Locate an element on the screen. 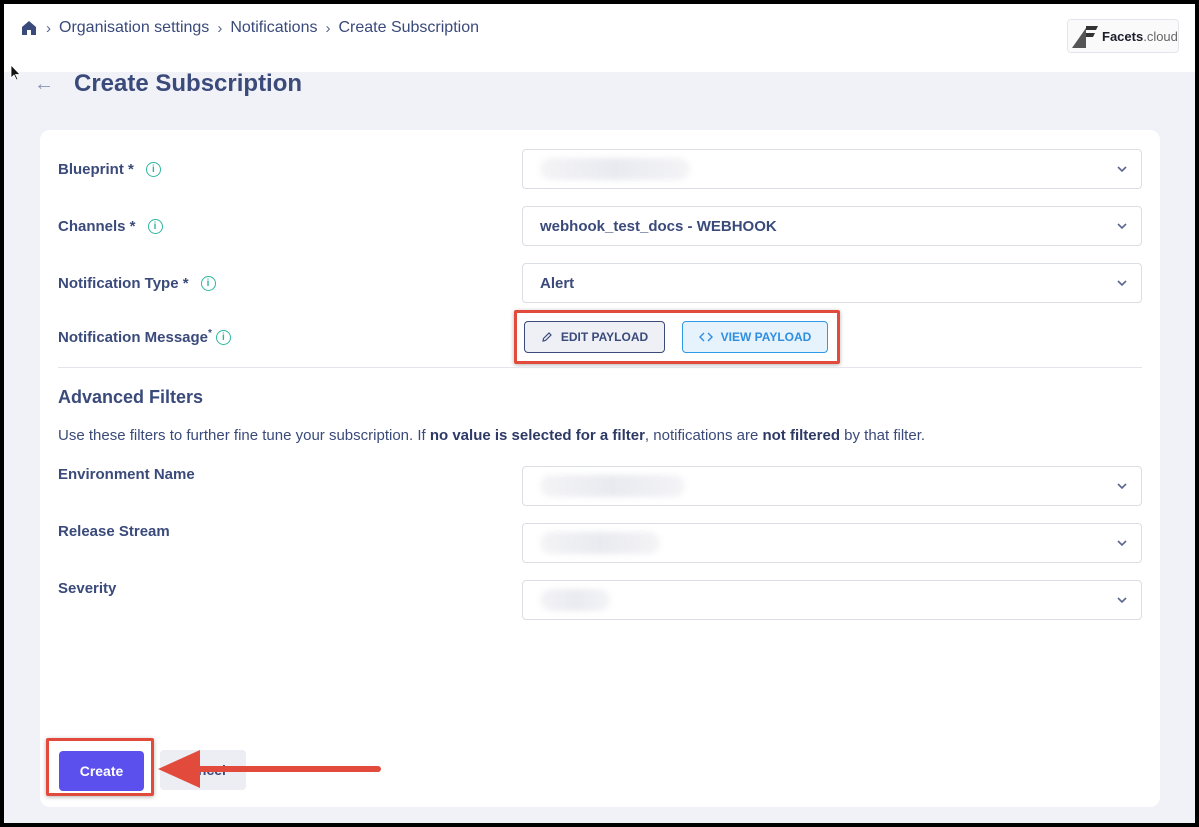 This screenshot has height=827, width=1199. severity-select is located at coordinates (832, 600).